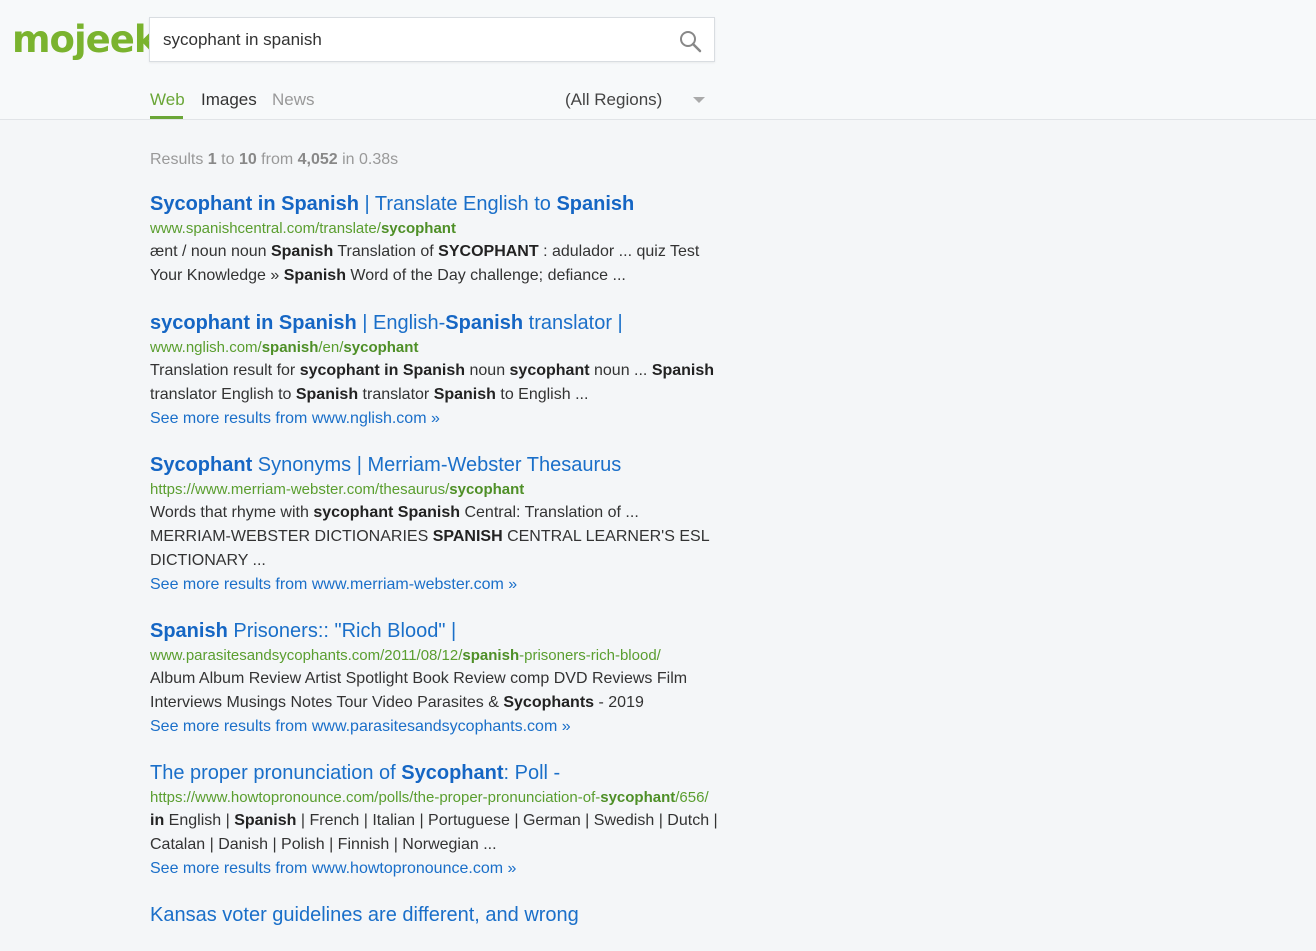  Describe the element at coordinates (167, 100) in the screenshot. I see `tab-web: Web` at that location.